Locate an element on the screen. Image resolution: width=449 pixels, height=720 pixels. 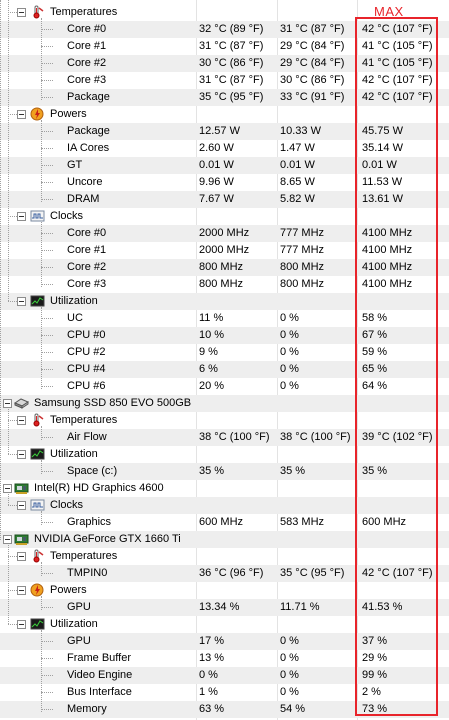
sensor-name: Core #2 is located at coordinates (87, 267).